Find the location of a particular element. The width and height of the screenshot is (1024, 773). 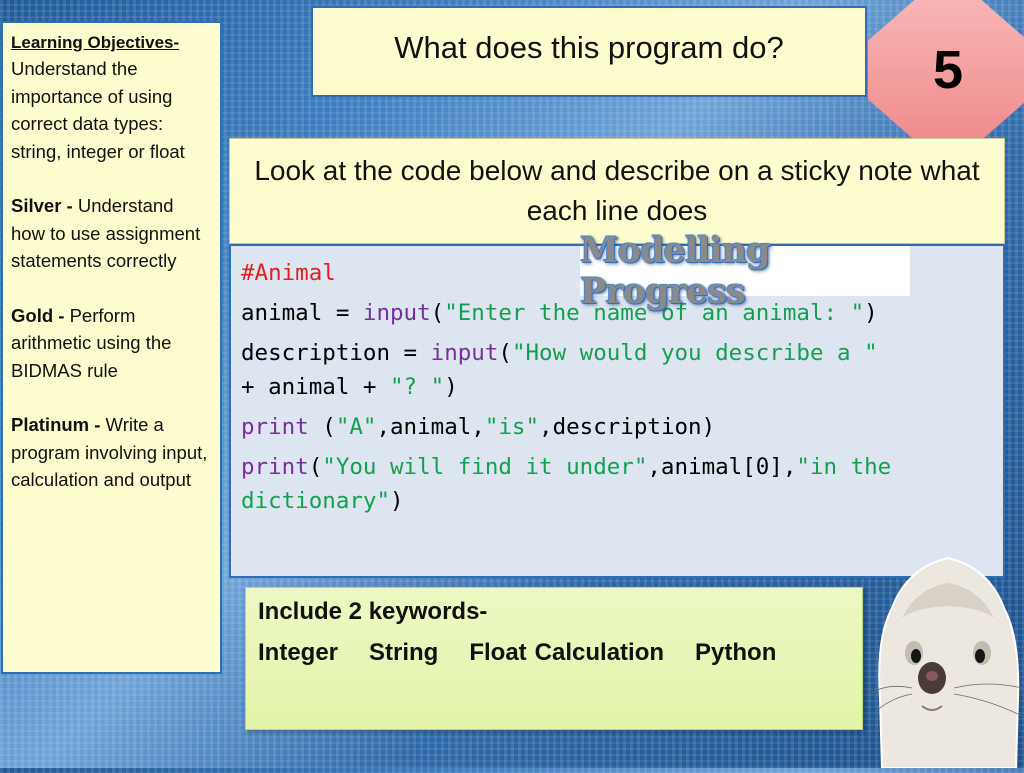

string-token: "A" is located at coordinates (356, 427).